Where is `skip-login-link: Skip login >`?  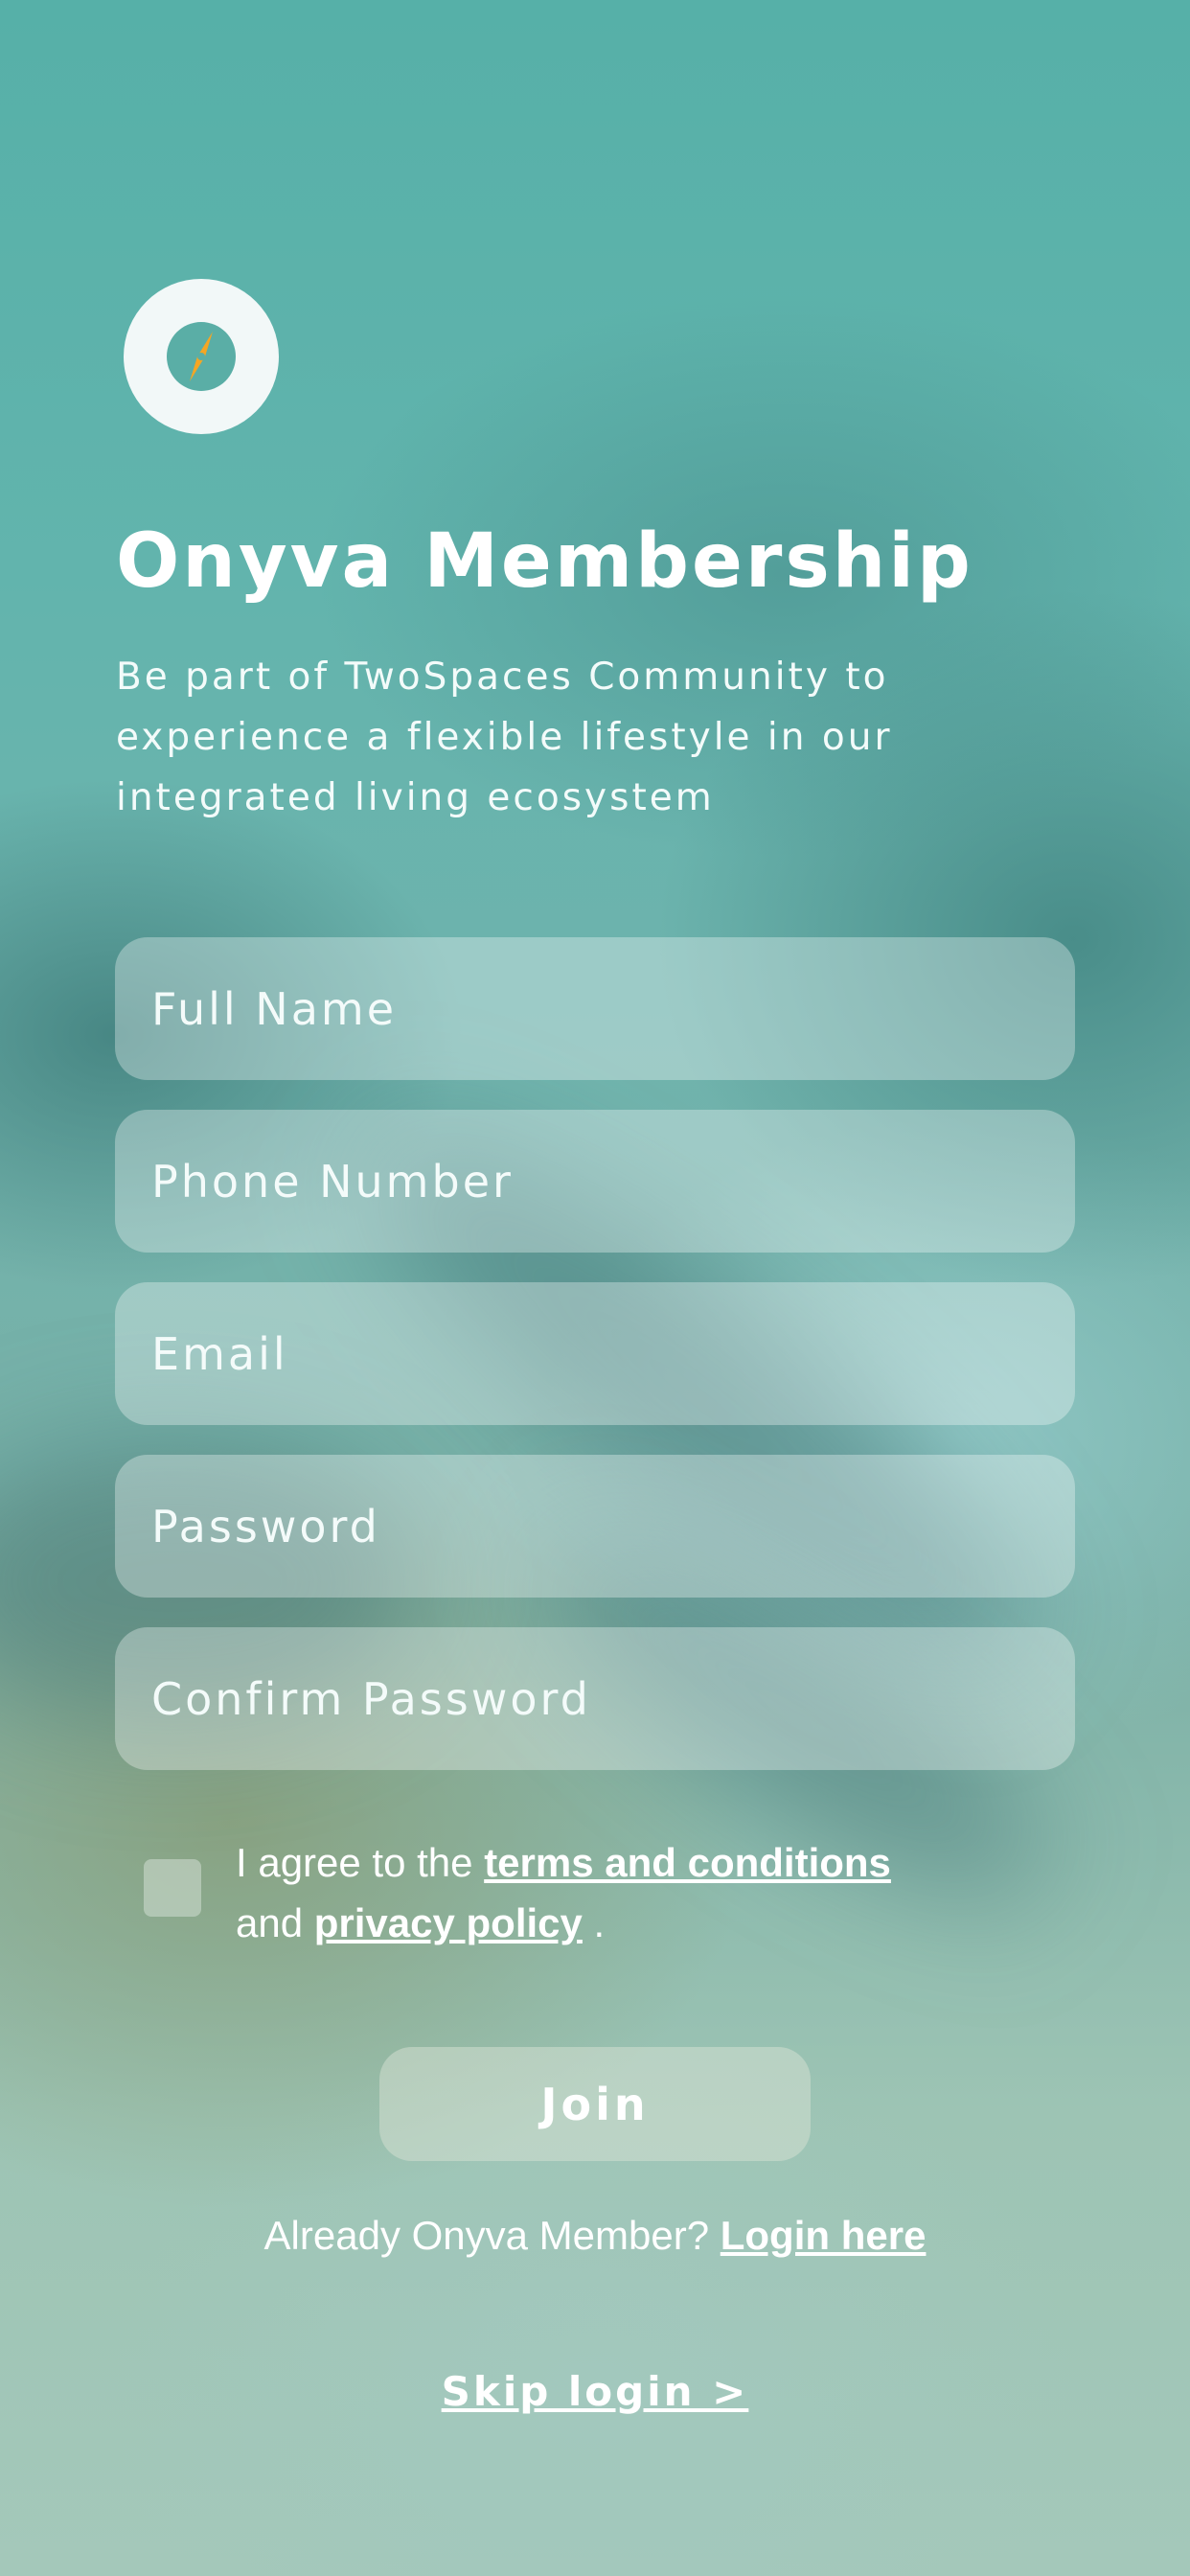
skip-login-link: Skip login > is located at coordinates (595, 2392).